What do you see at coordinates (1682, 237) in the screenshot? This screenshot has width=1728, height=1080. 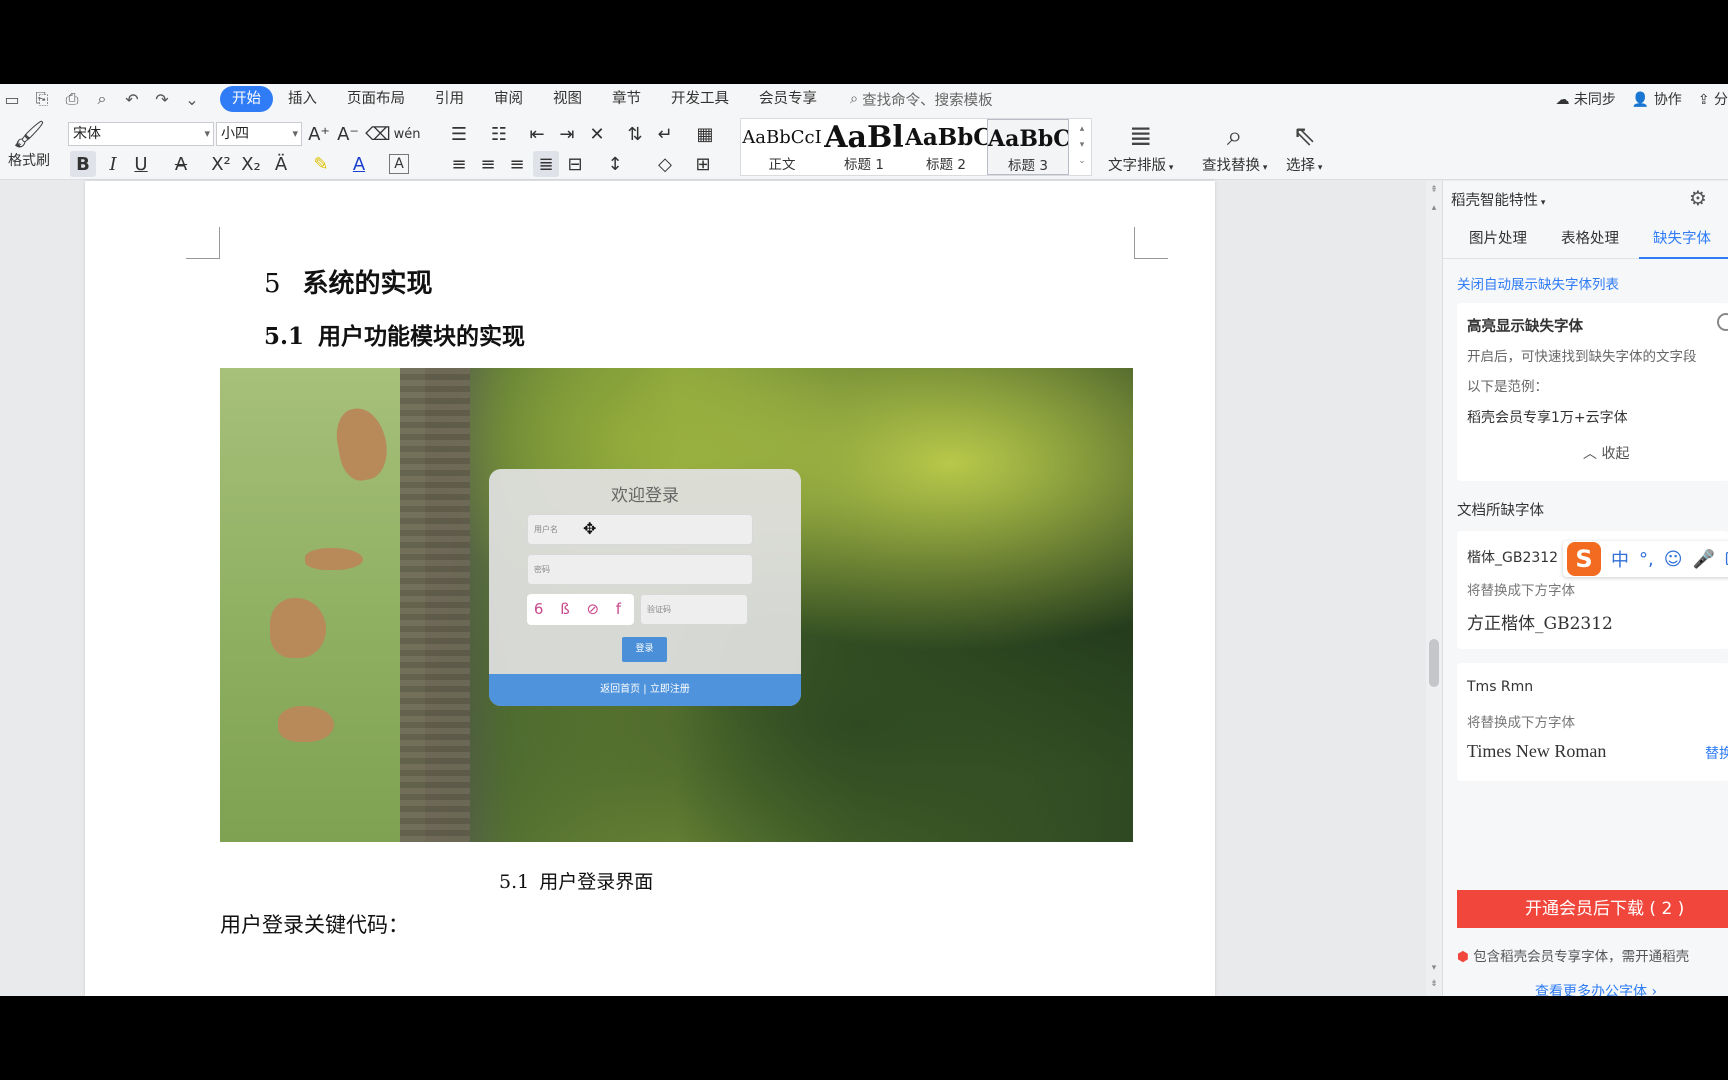 I see `tab-missing-fonts: 缺失字体` at bounding box center [1682, 237].